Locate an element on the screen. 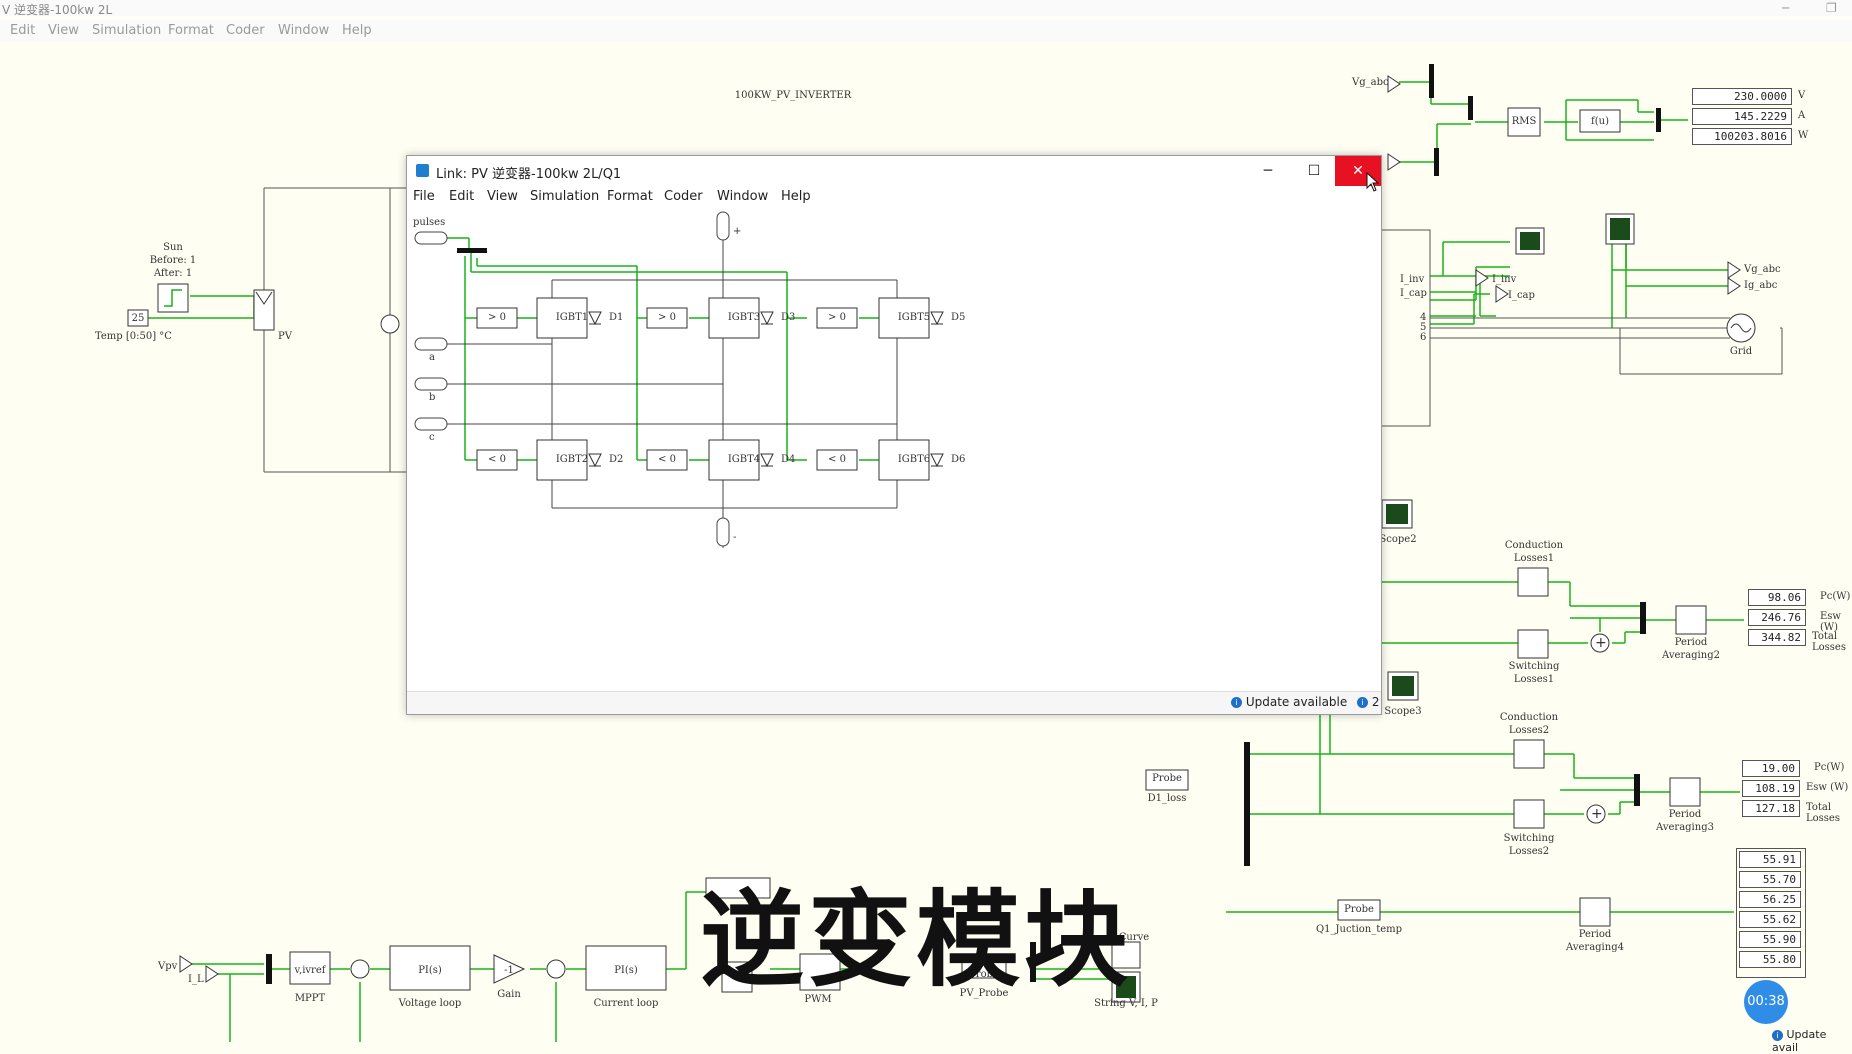 The height and width of the screenshot is (1054, 1852). menu-view: View is located at coordinates (502, 196).